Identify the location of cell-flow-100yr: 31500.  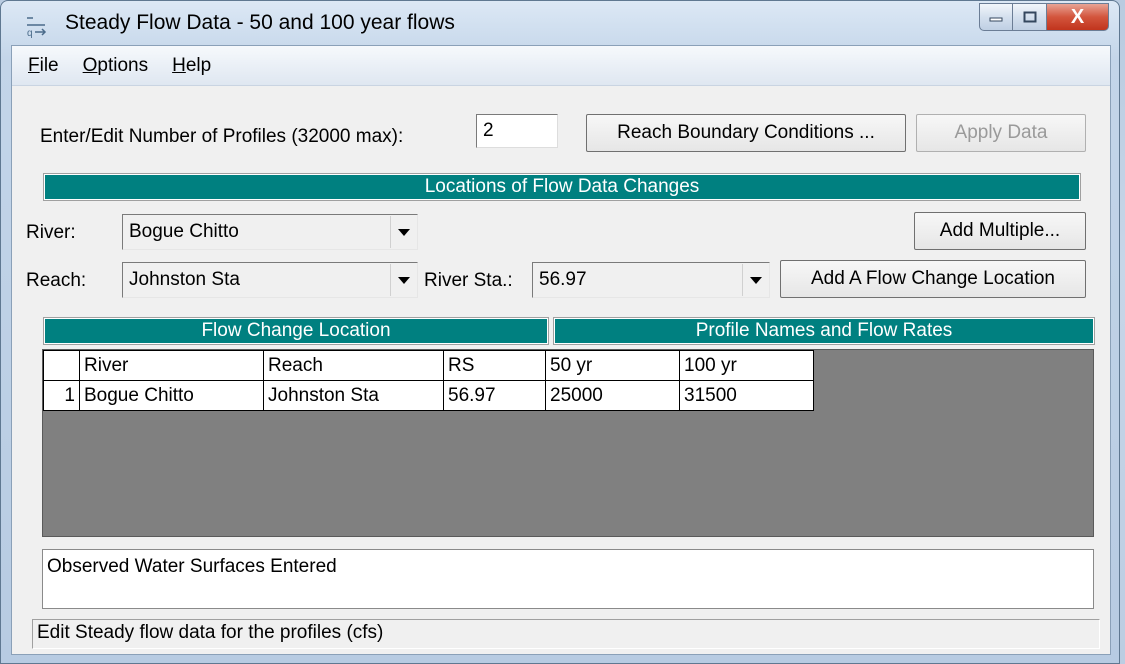
(746, 395).